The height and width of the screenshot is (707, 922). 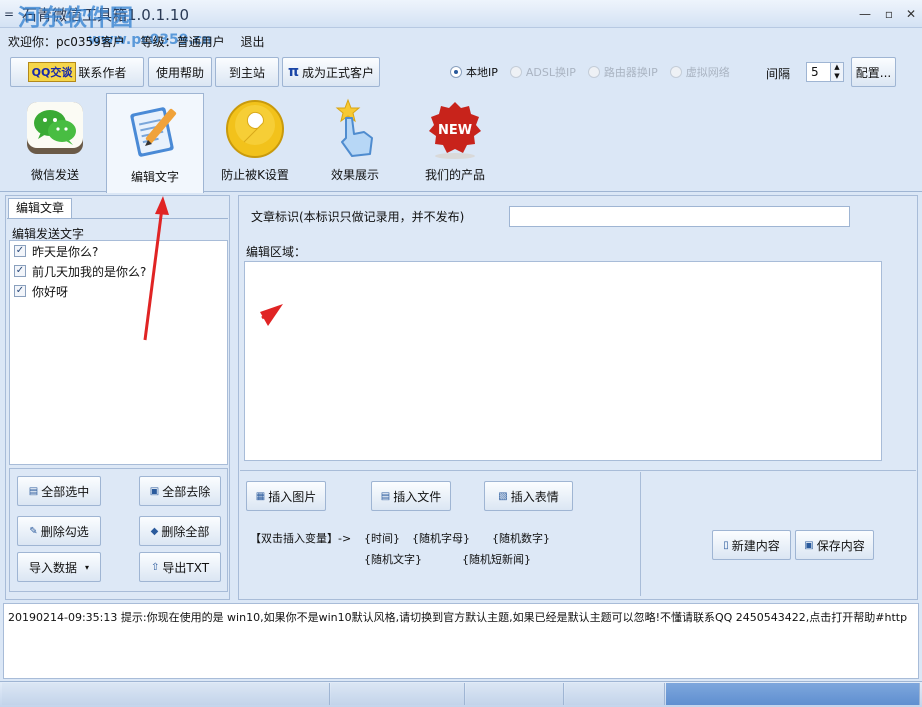 I want to click on restore-icon: ▫, so click(x=889, y=14).